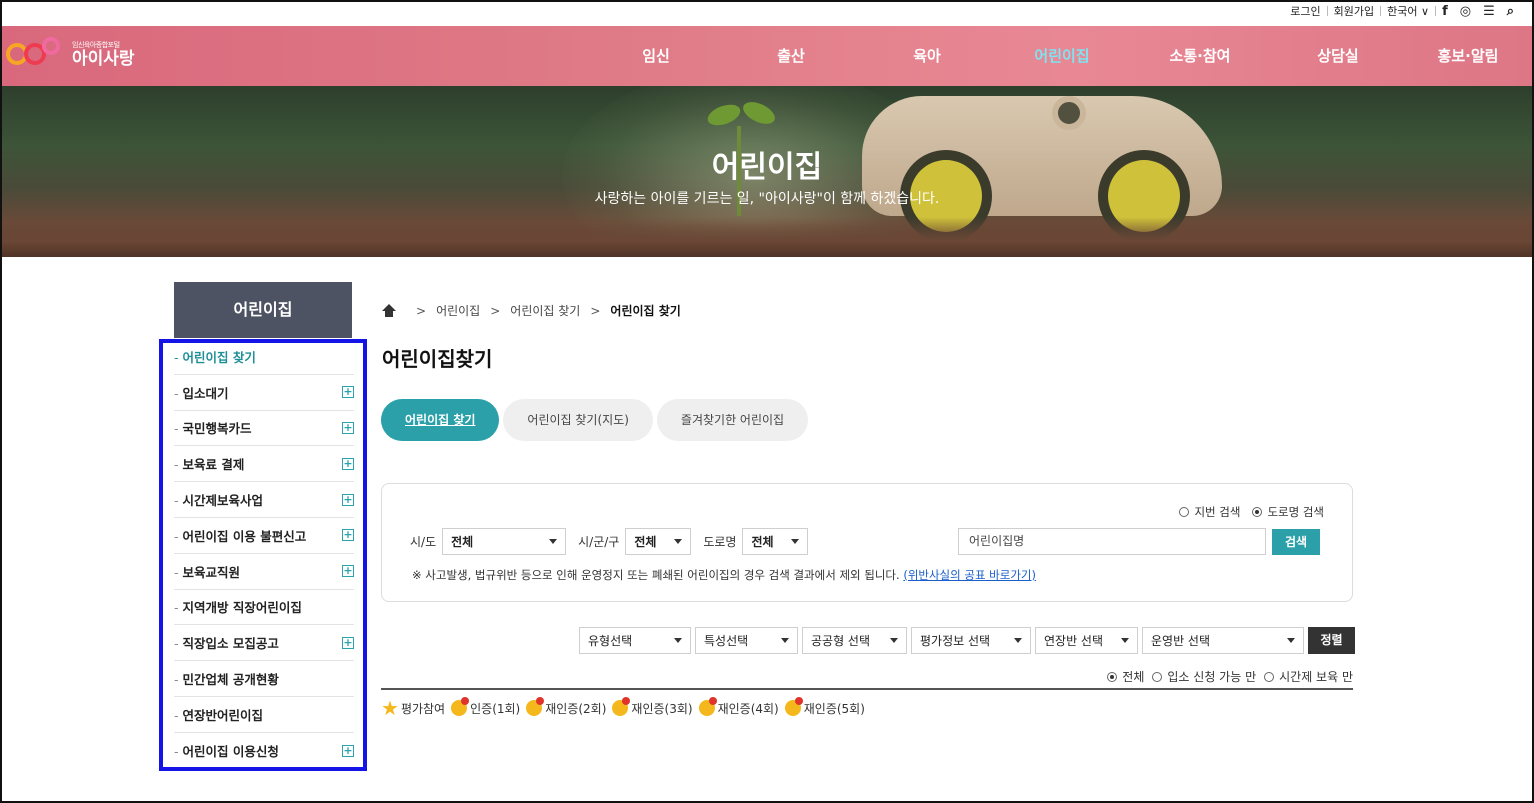  I want to click on search-button: 검색, so click(1296, 542).